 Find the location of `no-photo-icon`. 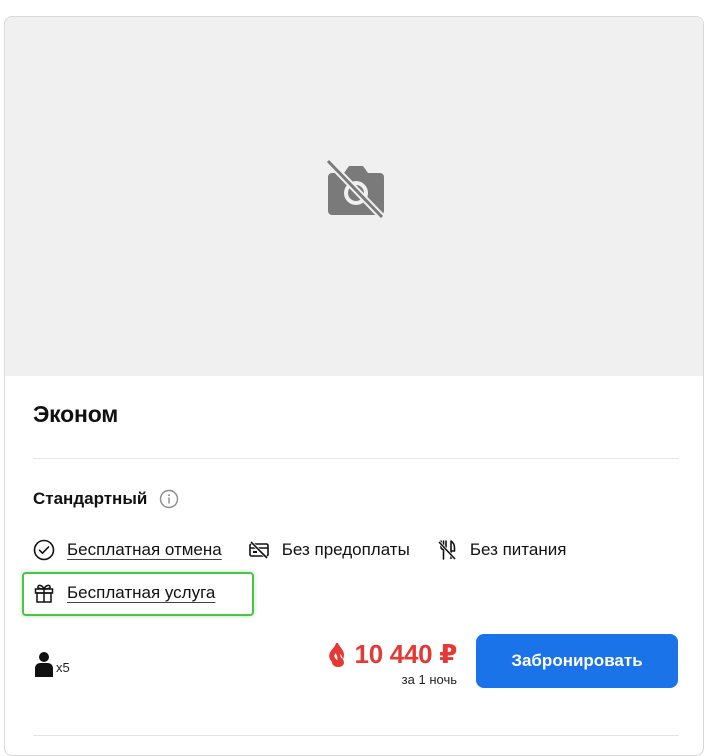

no-photo-icon is located at coordinates (355, 189).